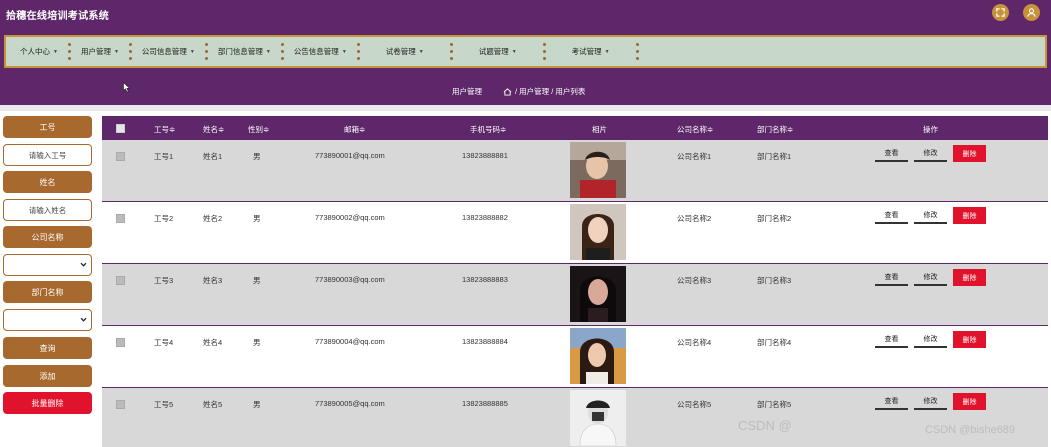 The image size is (1051, 447). I want to click on nav-label: 公告信息管理, so click(316, 51).